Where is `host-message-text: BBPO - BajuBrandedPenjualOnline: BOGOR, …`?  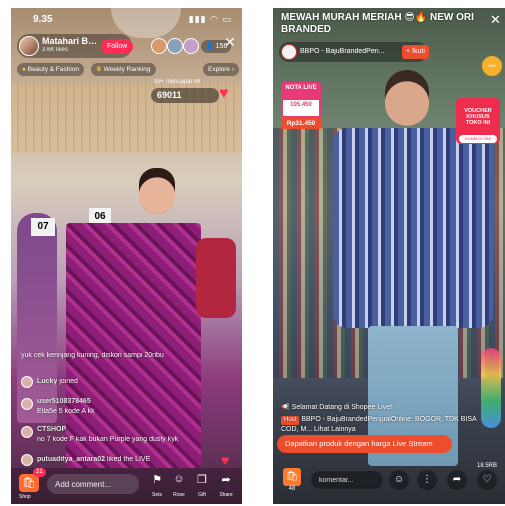
host-message-text: BBPO - BajuBrandedPenjualOnline: BOGOR, … is located at coordinates (378, 424).